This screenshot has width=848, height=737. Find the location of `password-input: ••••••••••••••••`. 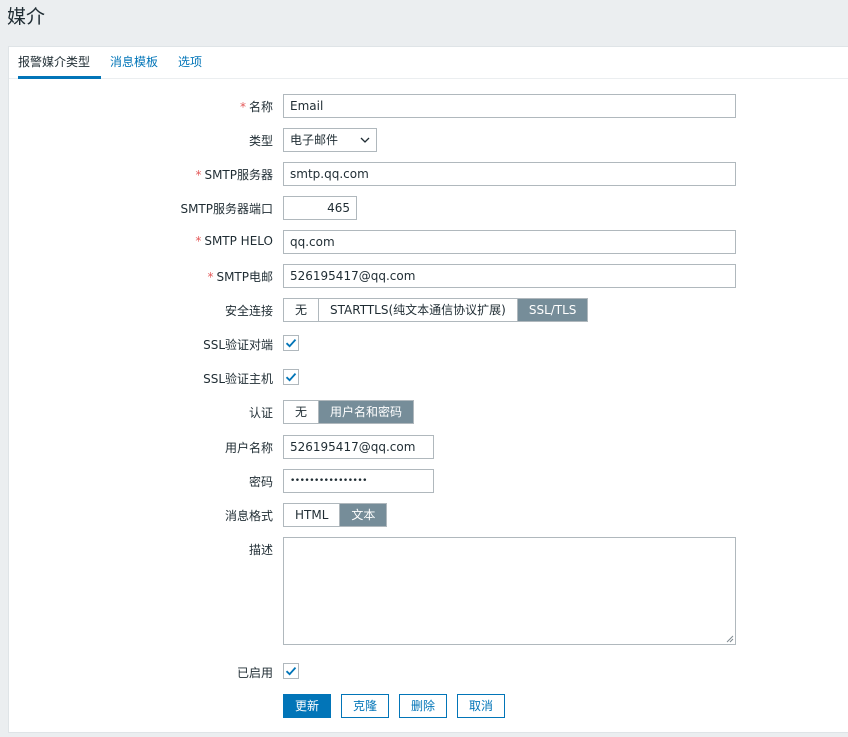

password-input: •••••••••••••••• is located at coordinates (358, 481).